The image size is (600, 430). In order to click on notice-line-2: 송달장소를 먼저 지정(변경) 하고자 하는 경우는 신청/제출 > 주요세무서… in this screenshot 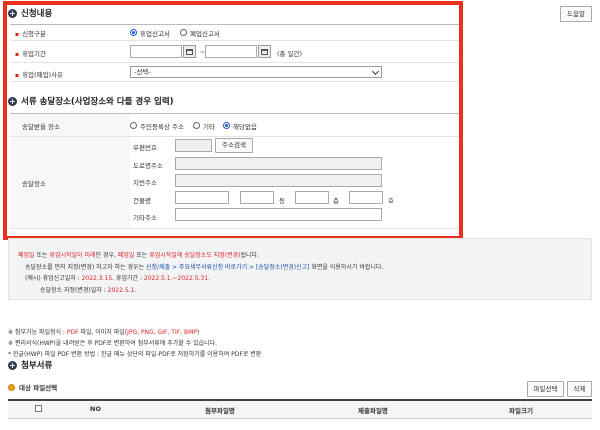, I will do `click(204, 267)`.